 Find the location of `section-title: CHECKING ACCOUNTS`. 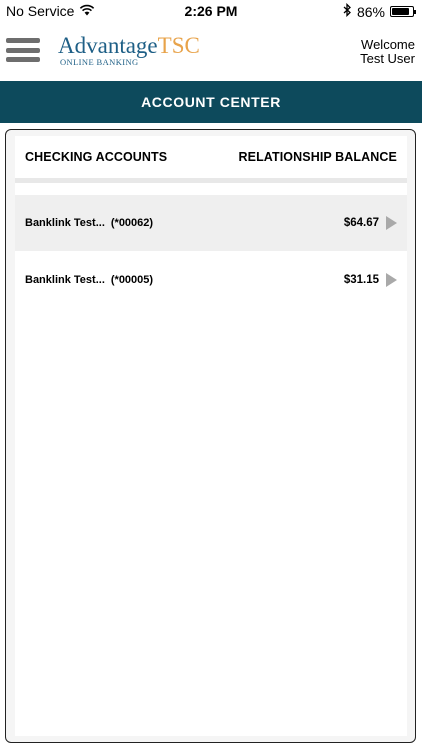

section-title: CHECKING ACCOUNTS is located at coordinates (96, 157).